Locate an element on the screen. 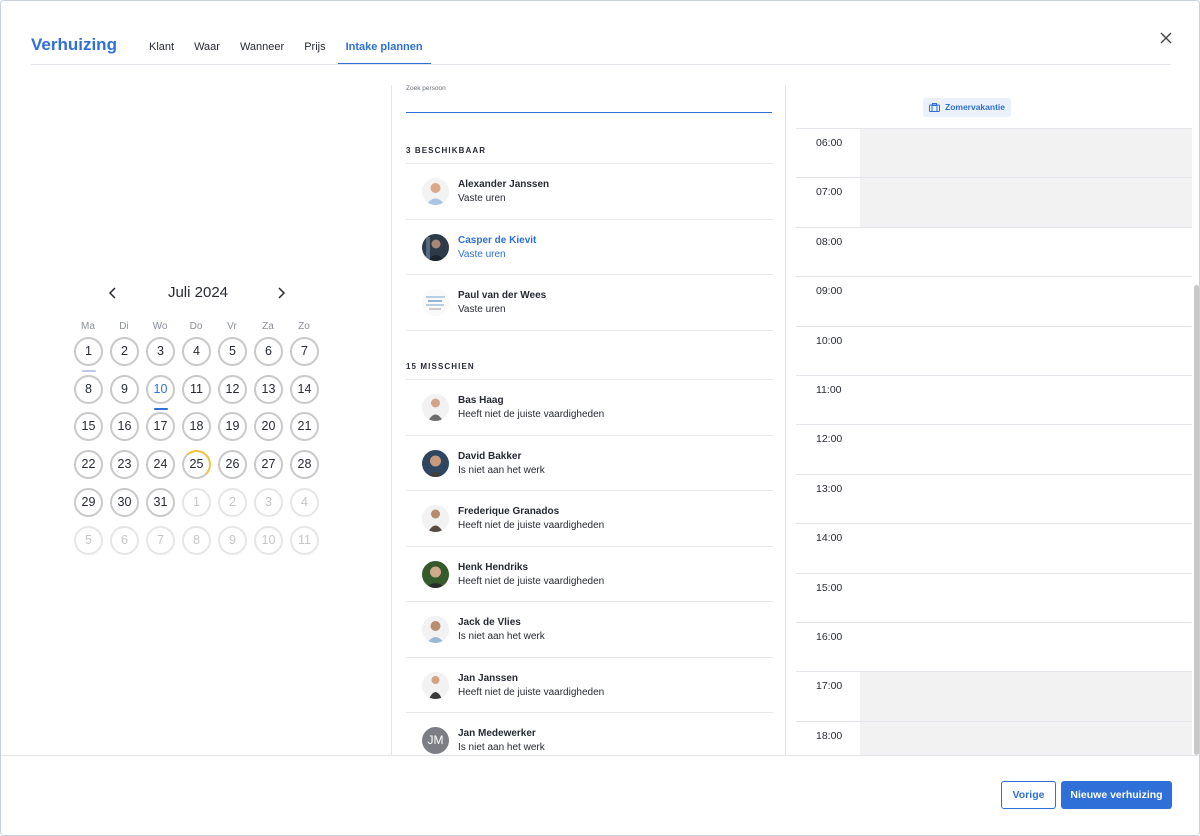 This screenshot has width=1200, height=836. tab-klant: Klant is located at coordinates (161, 52).